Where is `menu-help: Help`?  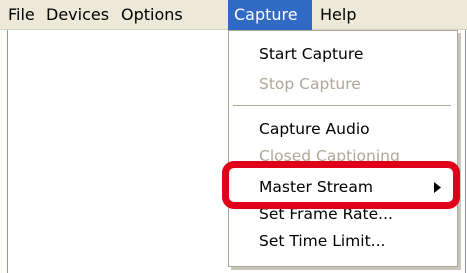 menu-help: Help is located at coordinates (338, 15).